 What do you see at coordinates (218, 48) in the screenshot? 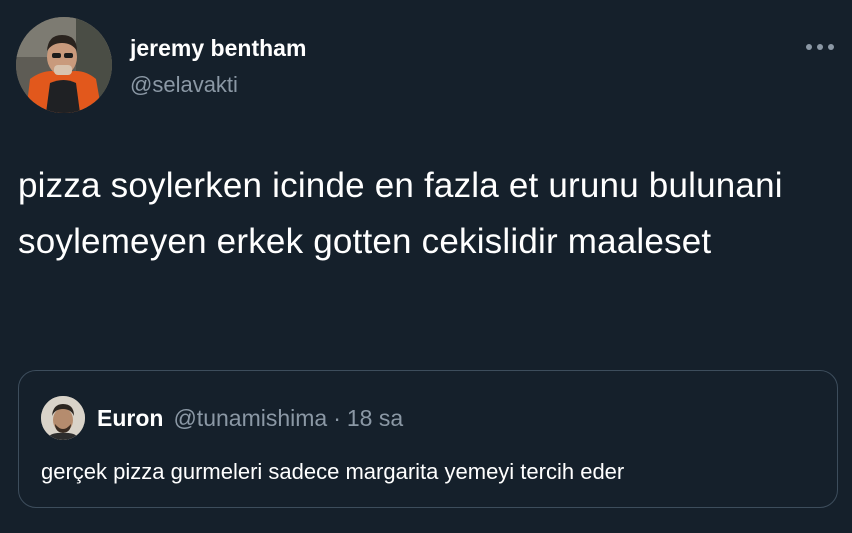
I see `author-name: jeremy bentham` at bounding box center [218, 48].